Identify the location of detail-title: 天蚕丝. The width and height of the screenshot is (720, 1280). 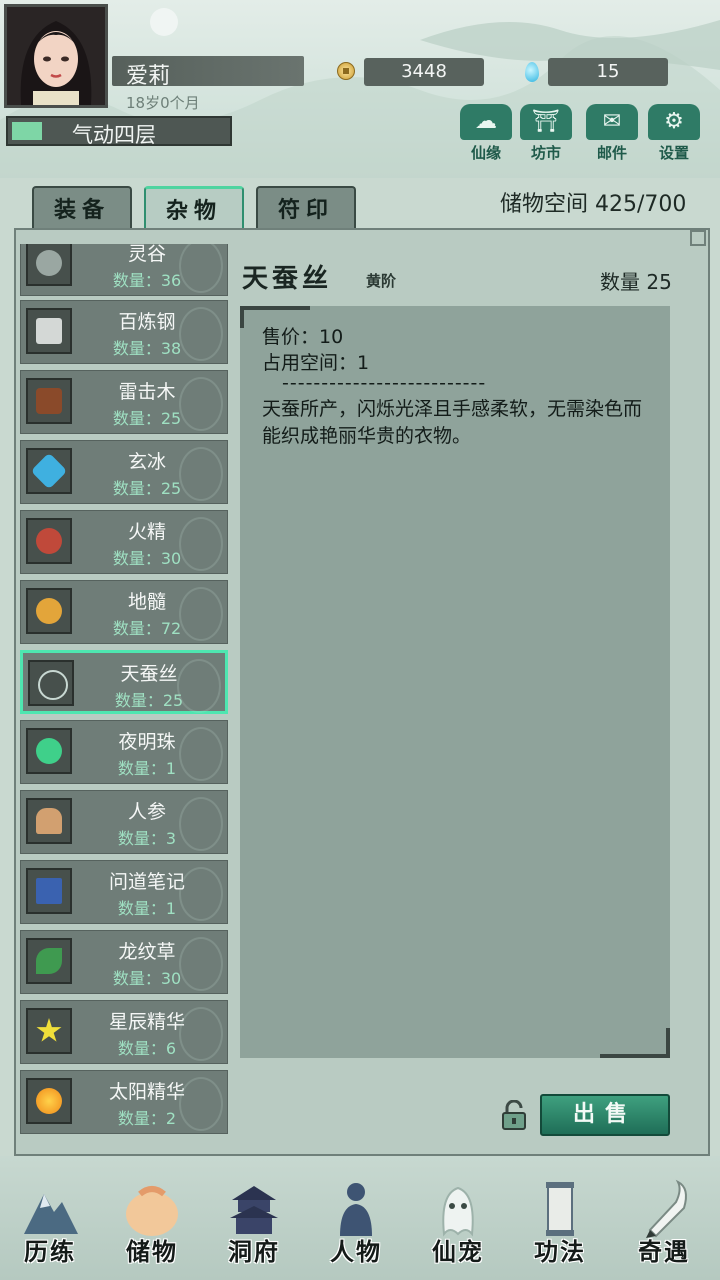
(287, 279).